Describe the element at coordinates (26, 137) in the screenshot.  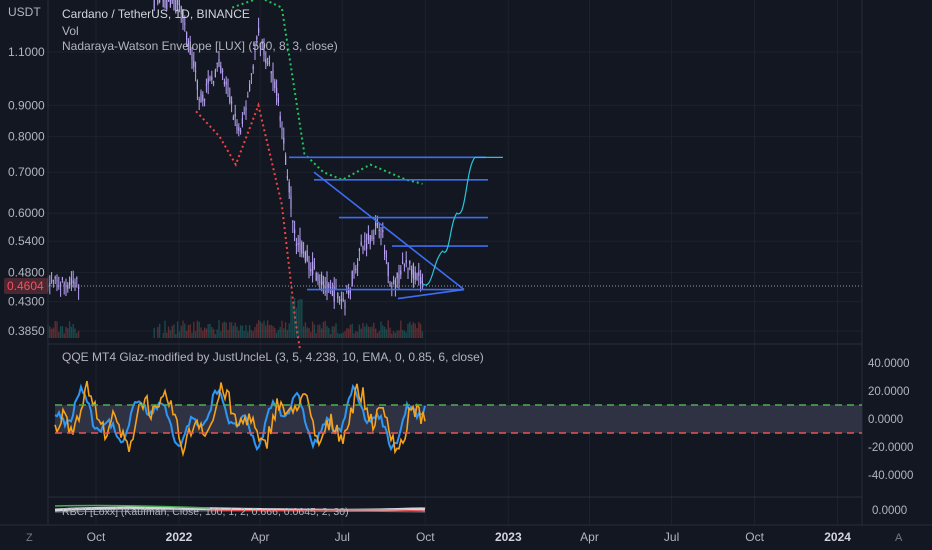
I see `price-tick-label: 0.8000` at that location.